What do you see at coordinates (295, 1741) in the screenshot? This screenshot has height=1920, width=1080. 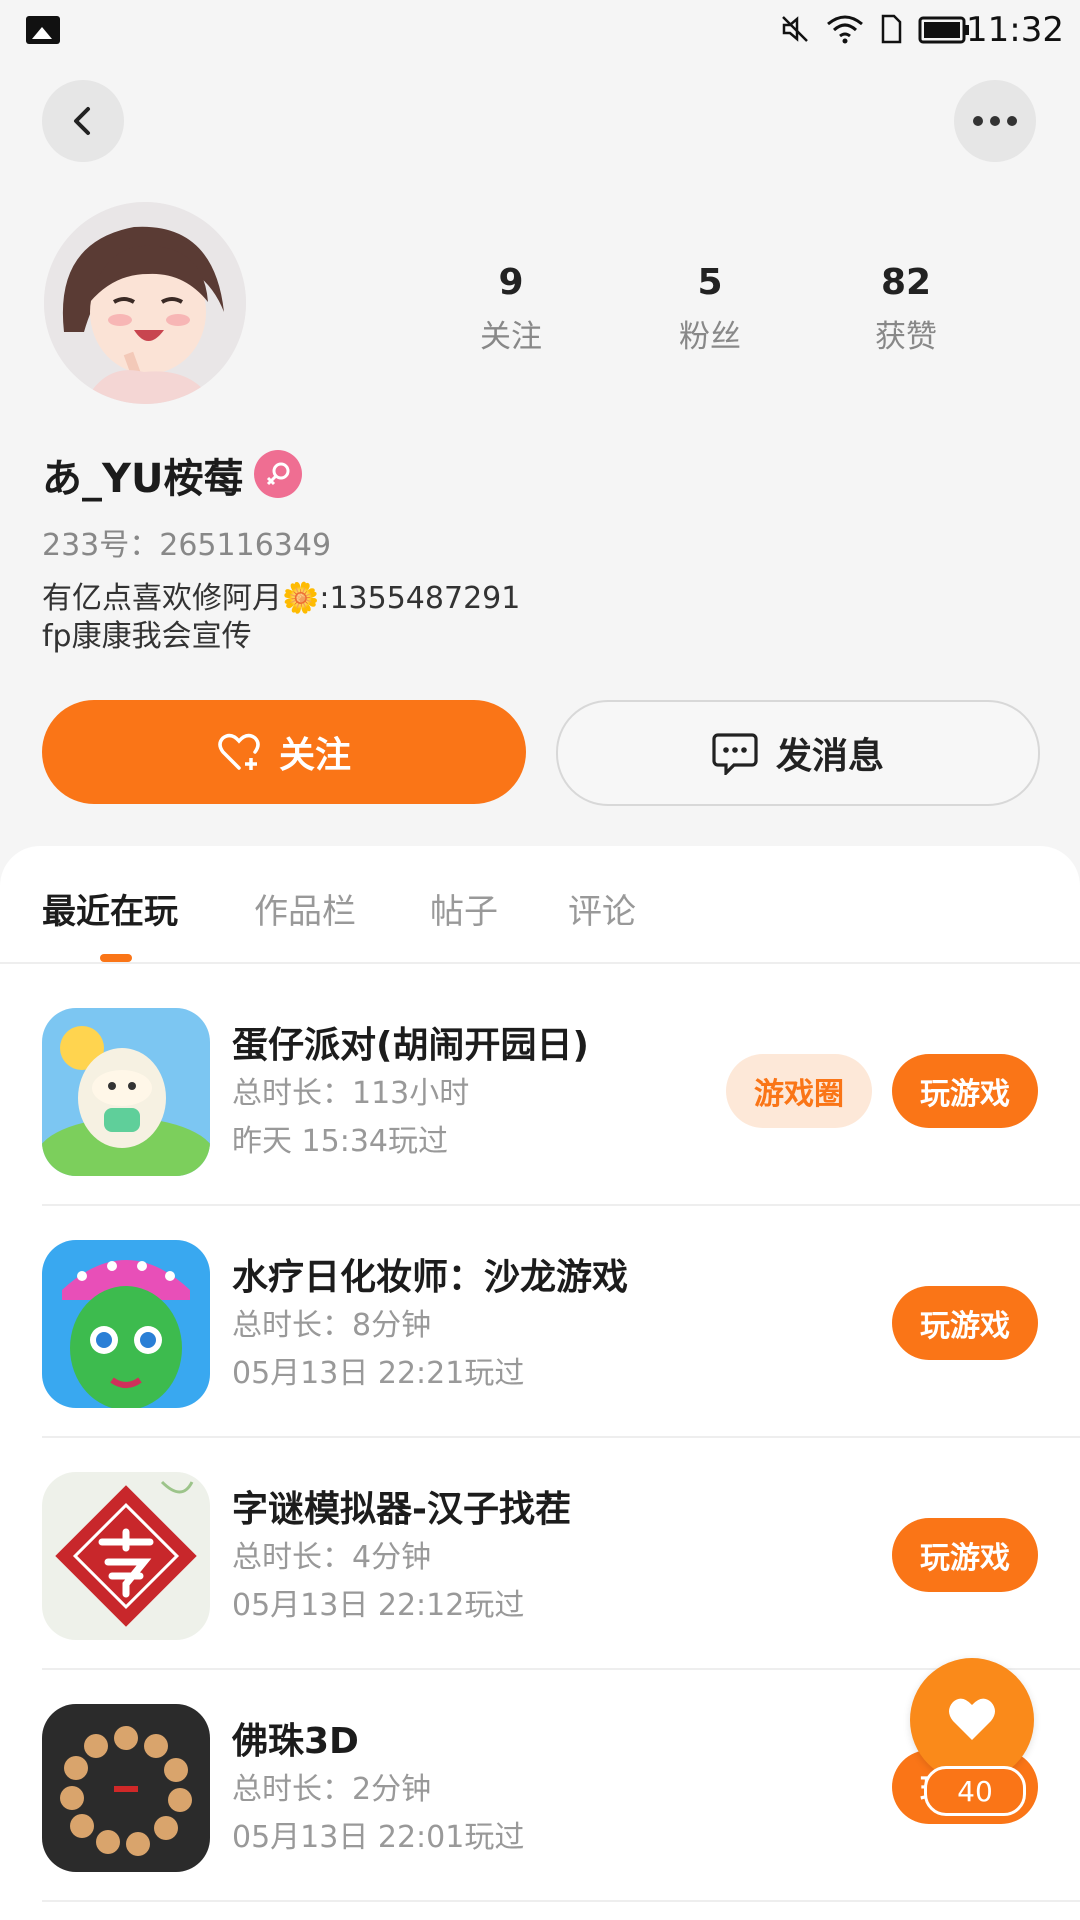 I see `game-title: 佛珠3D` at bounding box center [295, 1741].